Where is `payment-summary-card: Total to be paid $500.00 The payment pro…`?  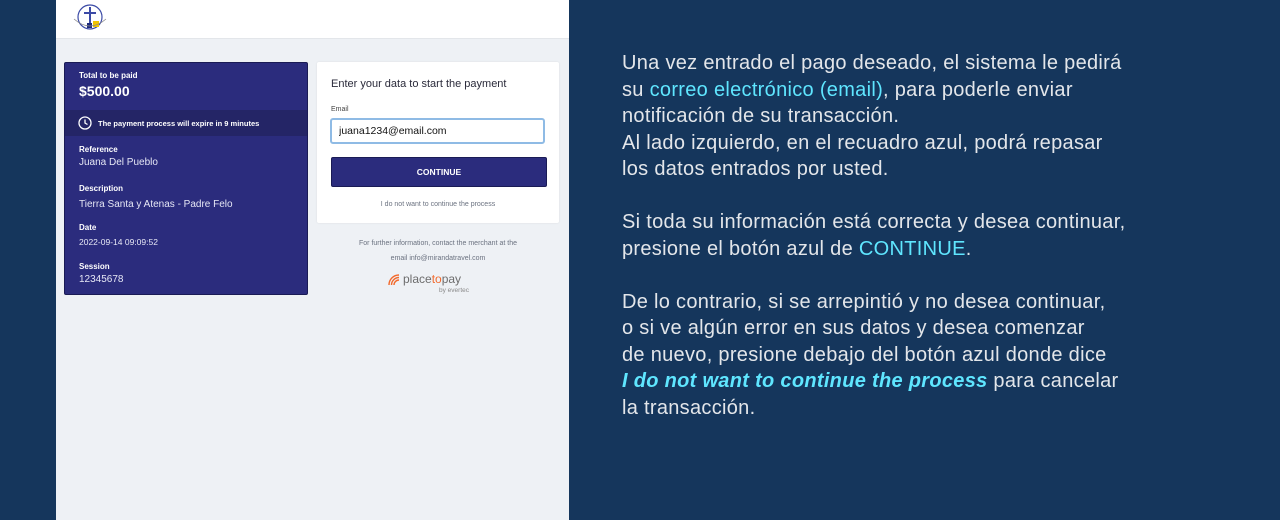 payment-summary-card: Total to be paid $500.00 The payment pro… is located at coordinates (186, 178).